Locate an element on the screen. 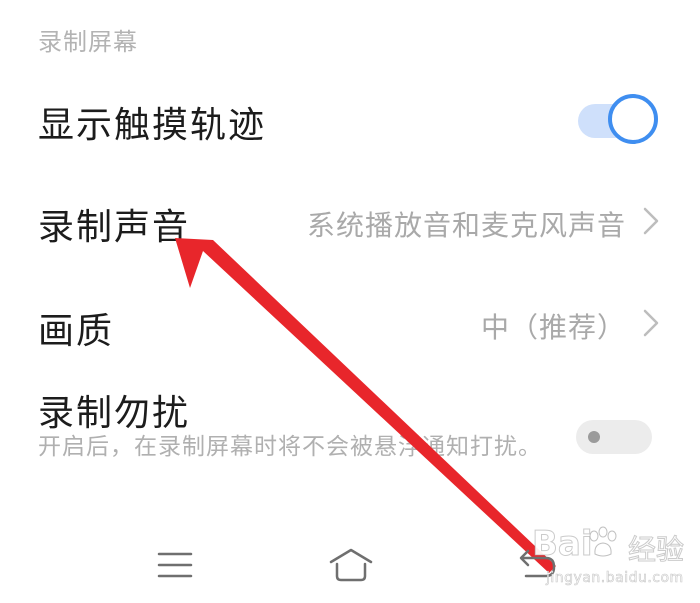  setting-description: 开启后，在录制屏幕时将不会被悬浮通知打扰。 is located at coordinates (290, 447).